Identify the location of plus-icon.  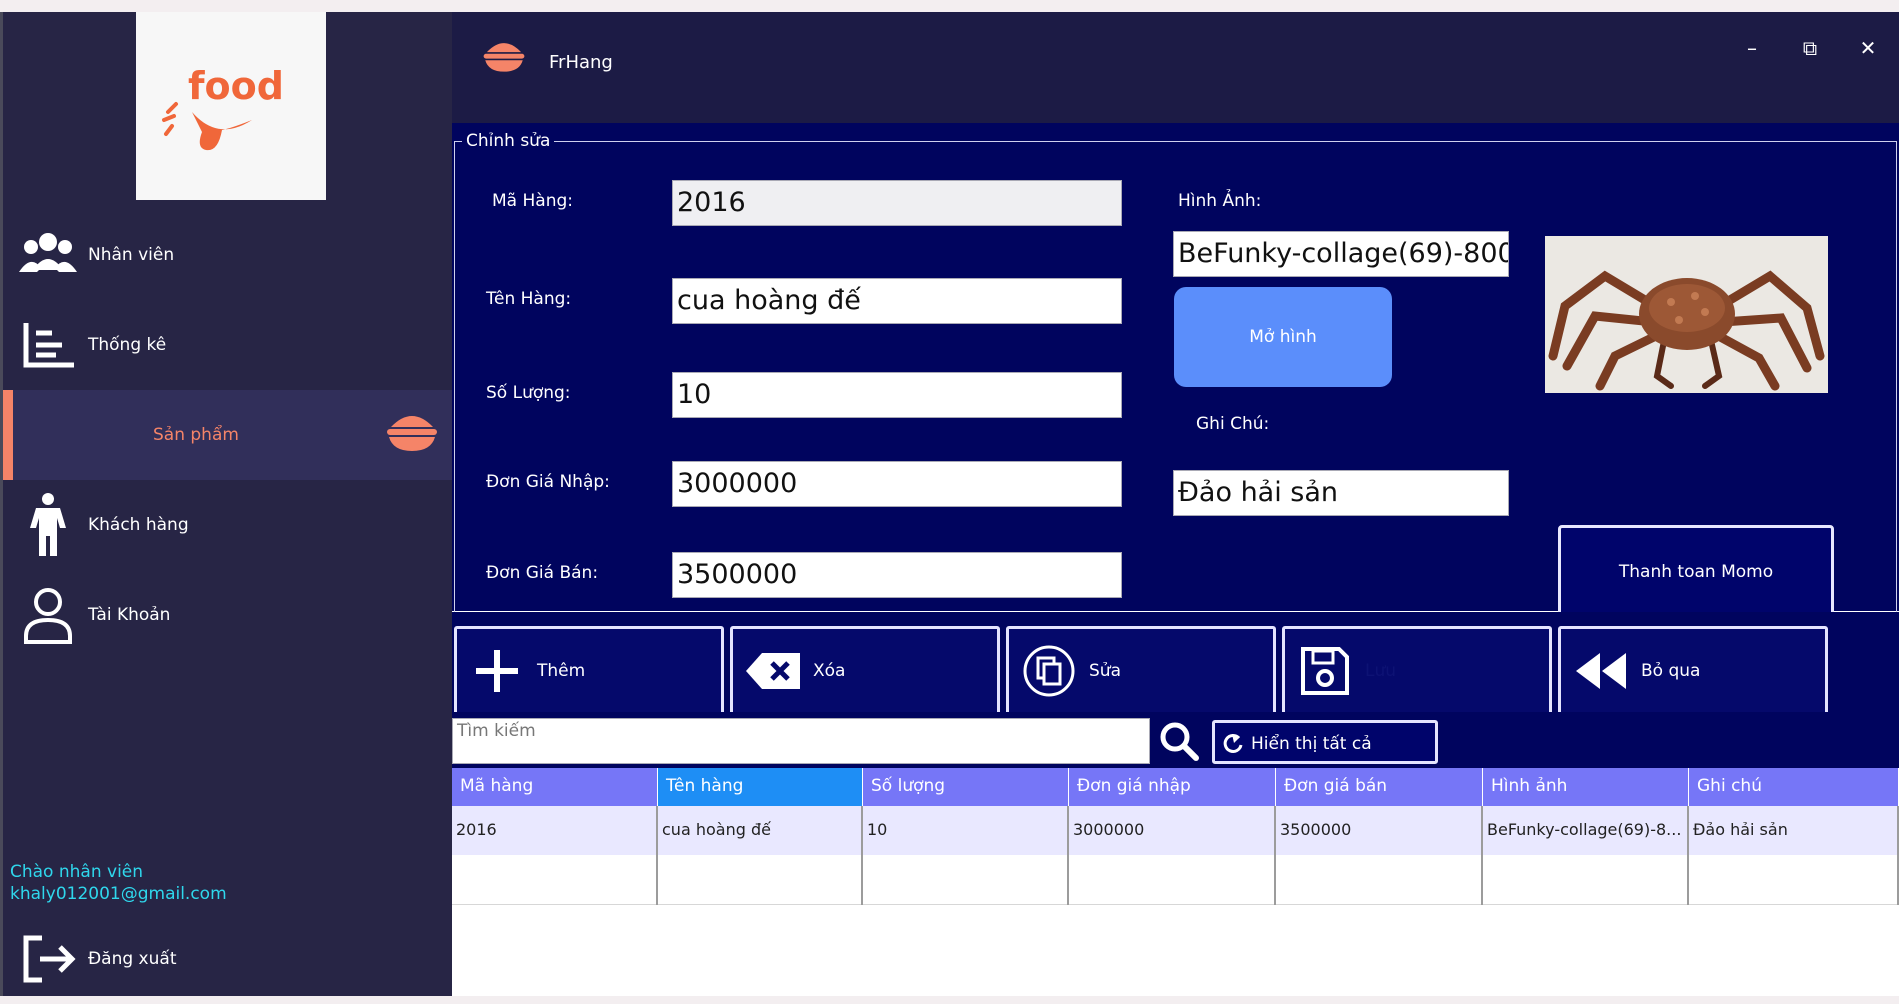
(497, 671).